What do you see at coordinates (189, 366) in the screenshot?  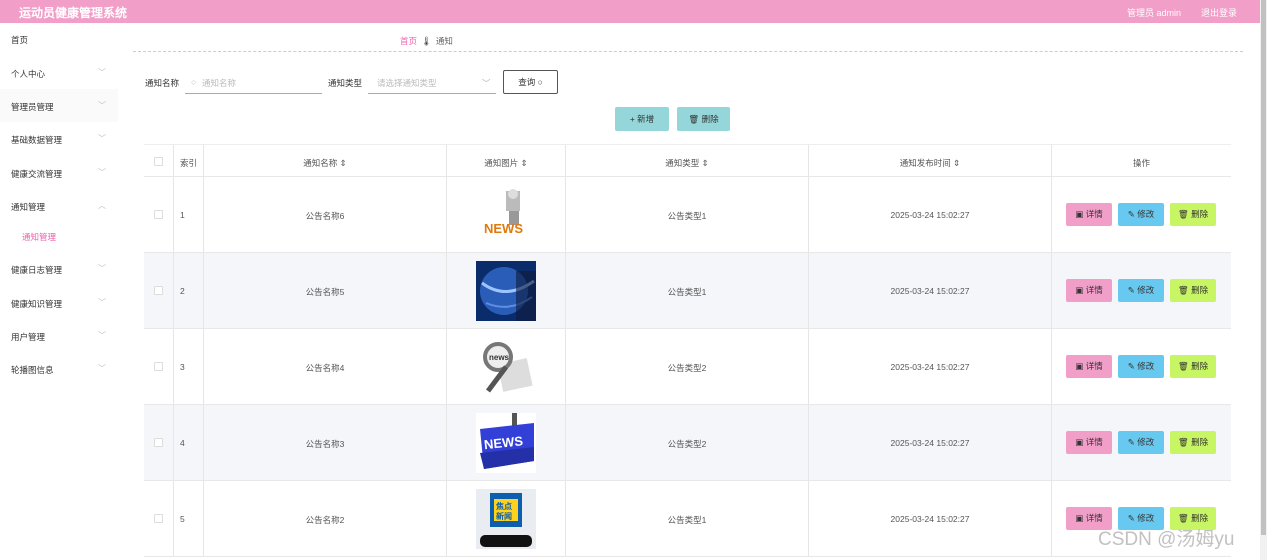 I see `index-cell: 3` at bounding box center [189, 366].